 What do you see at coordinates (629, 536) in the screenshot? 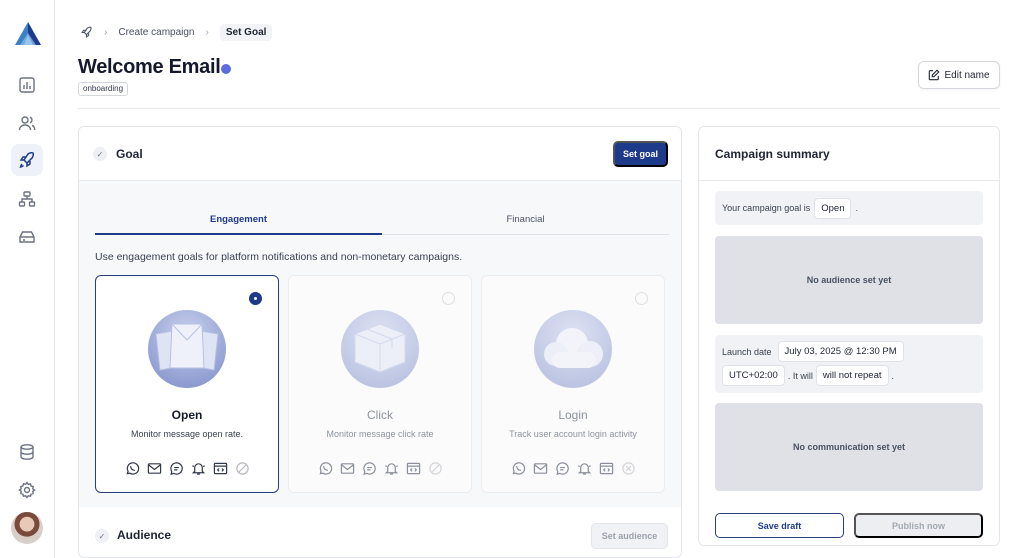
I see `set-audience-button: Set audience` at bounding box center [629, 536].